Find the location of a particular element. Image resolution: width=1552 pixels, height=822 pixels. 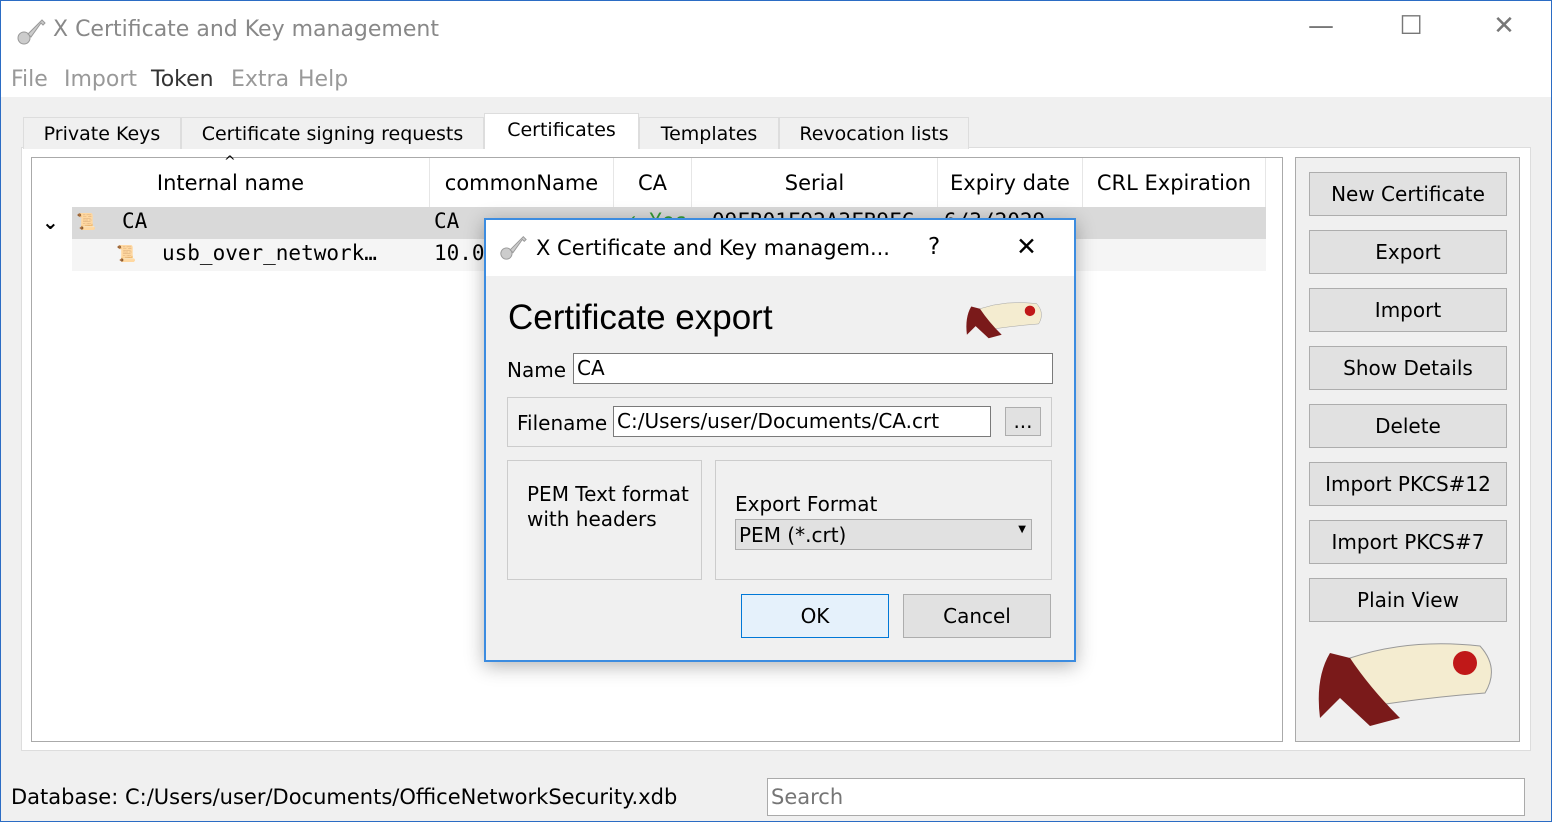

cancel-button: Cancel is located at coordinates (977, 616).